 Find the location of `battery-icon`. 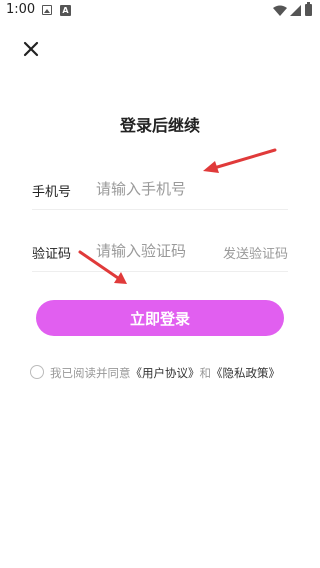

battery-icon is located at coordinates (308, 9).